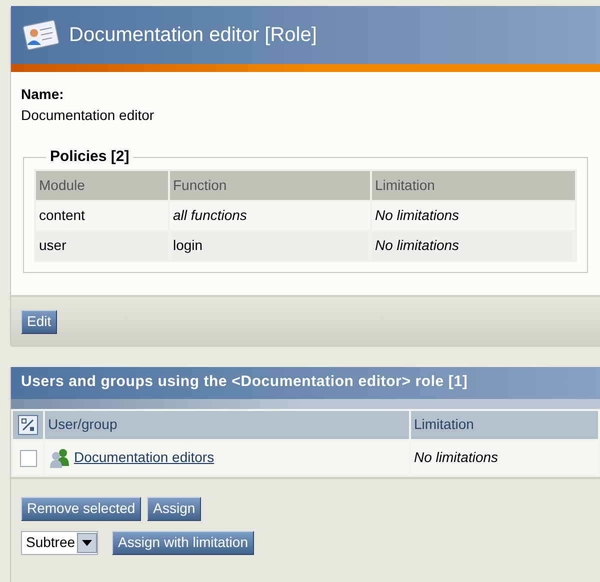 The image size is (600, 582). I want to click on fieldset-legend: Policies [2], so click(90, 157).